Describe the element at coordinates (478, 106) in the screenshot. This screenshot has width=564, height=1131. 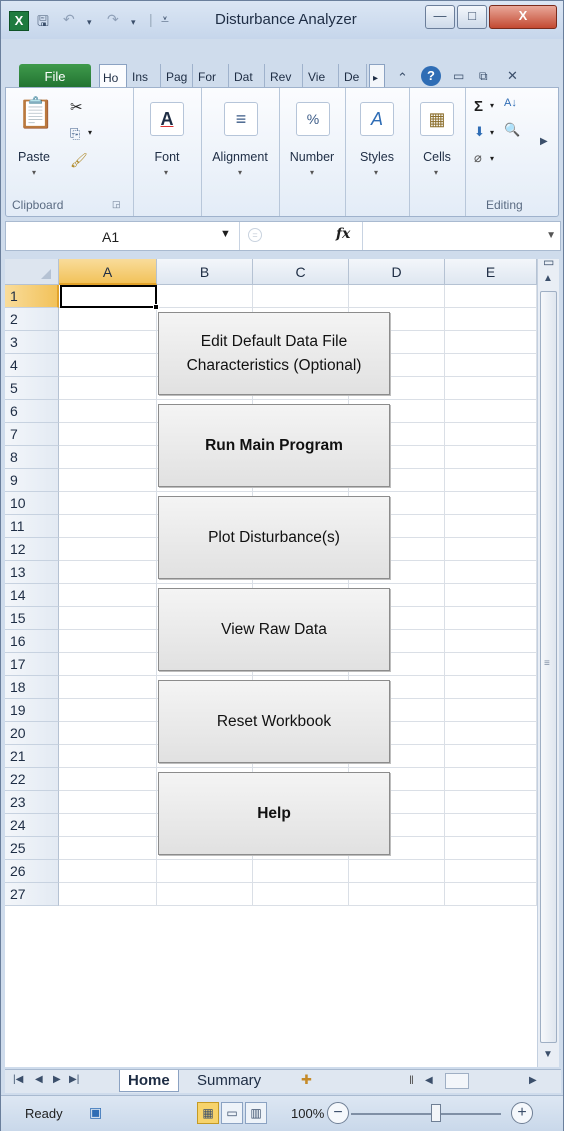
I see `autosum-icon: Σ` at that location.